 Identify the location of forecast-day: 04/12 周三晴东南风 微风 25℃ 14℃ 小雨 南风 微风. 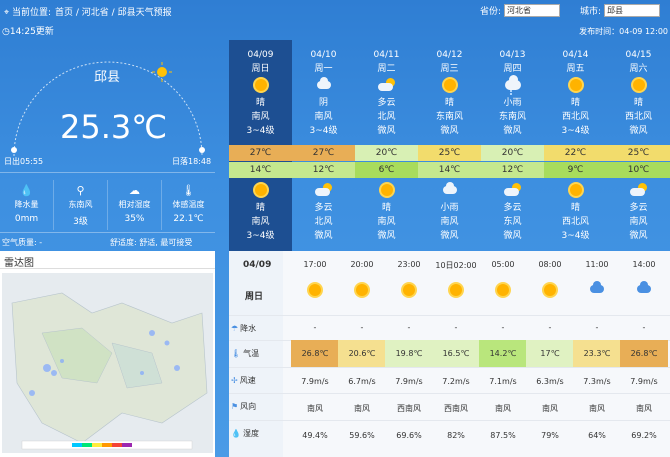
(449, 145).